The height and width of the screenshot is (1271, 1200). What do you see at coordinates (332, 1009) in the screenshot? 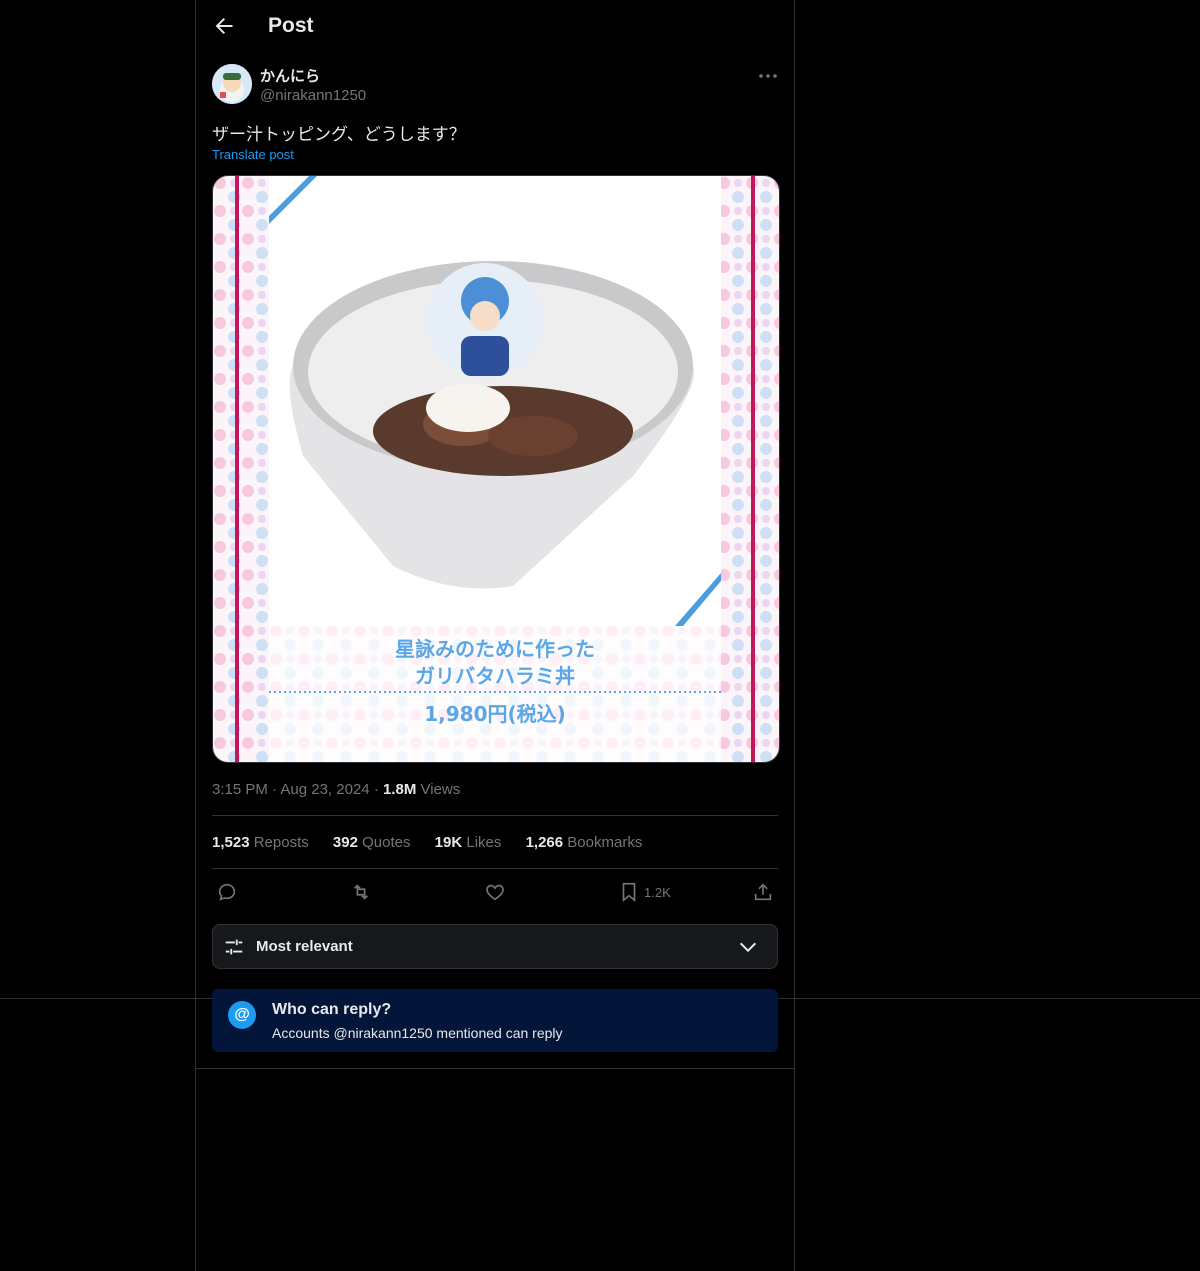
I see `notice-title: Who can reply?` at bounding box center [332, 1009].